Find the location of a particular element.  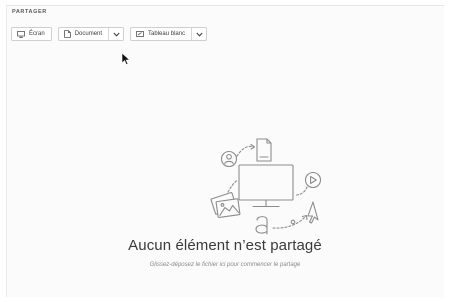

user-icon is located at coordinates (229, 159).